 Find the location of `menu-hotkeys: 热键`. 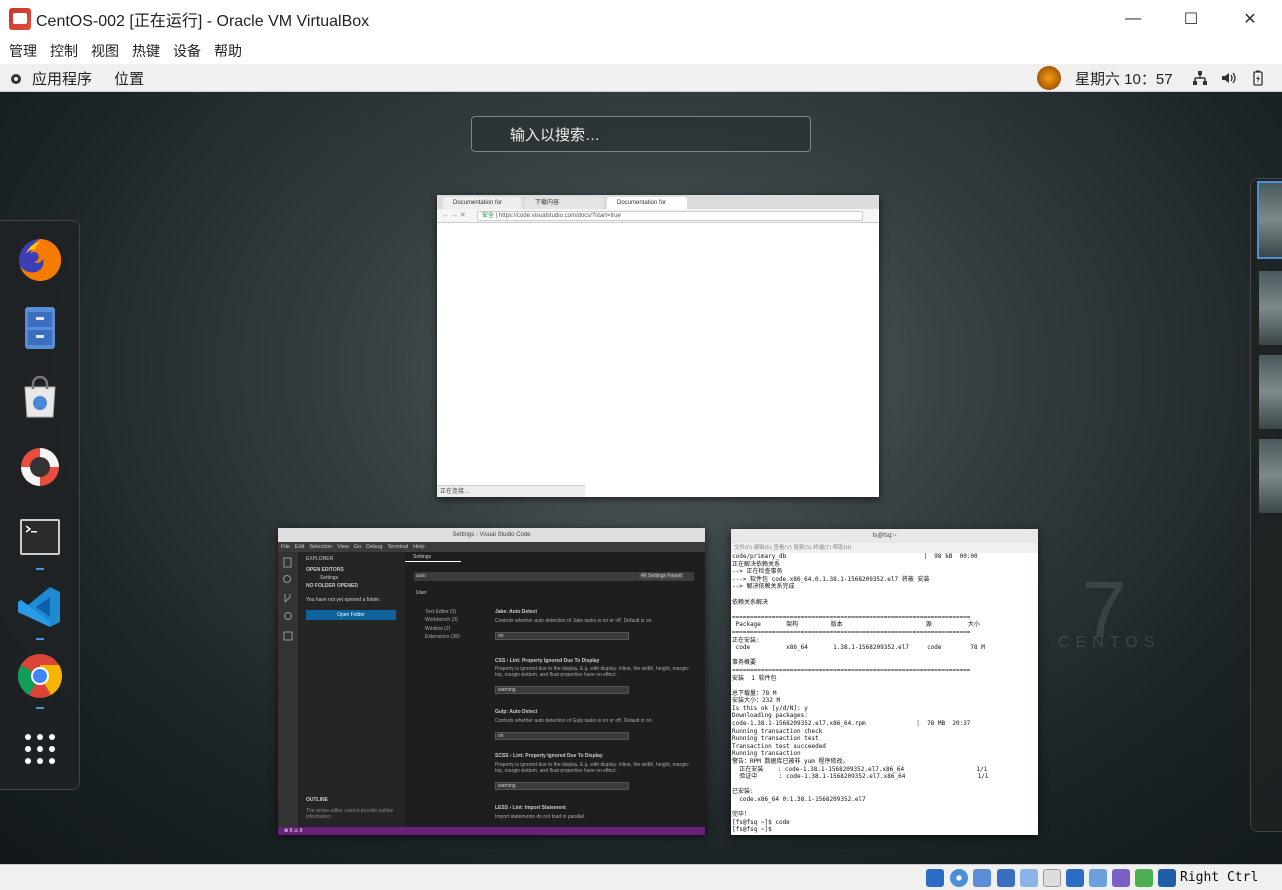

menu-hotkeys: 热键 is located at coordinates (146, 51).